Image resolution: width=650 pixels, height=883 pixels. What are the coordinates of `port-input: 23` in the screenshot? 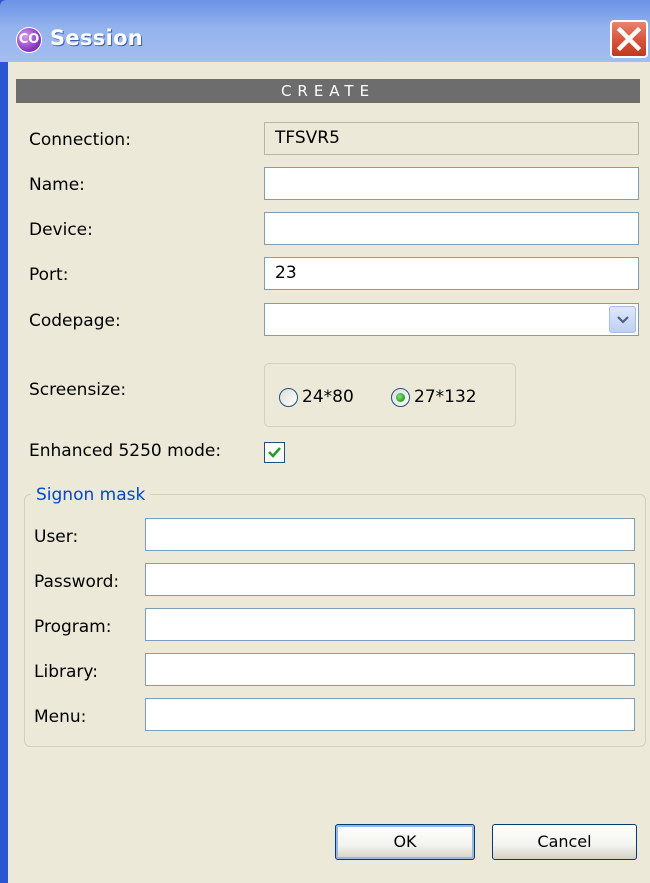 It's located at (451, 273).